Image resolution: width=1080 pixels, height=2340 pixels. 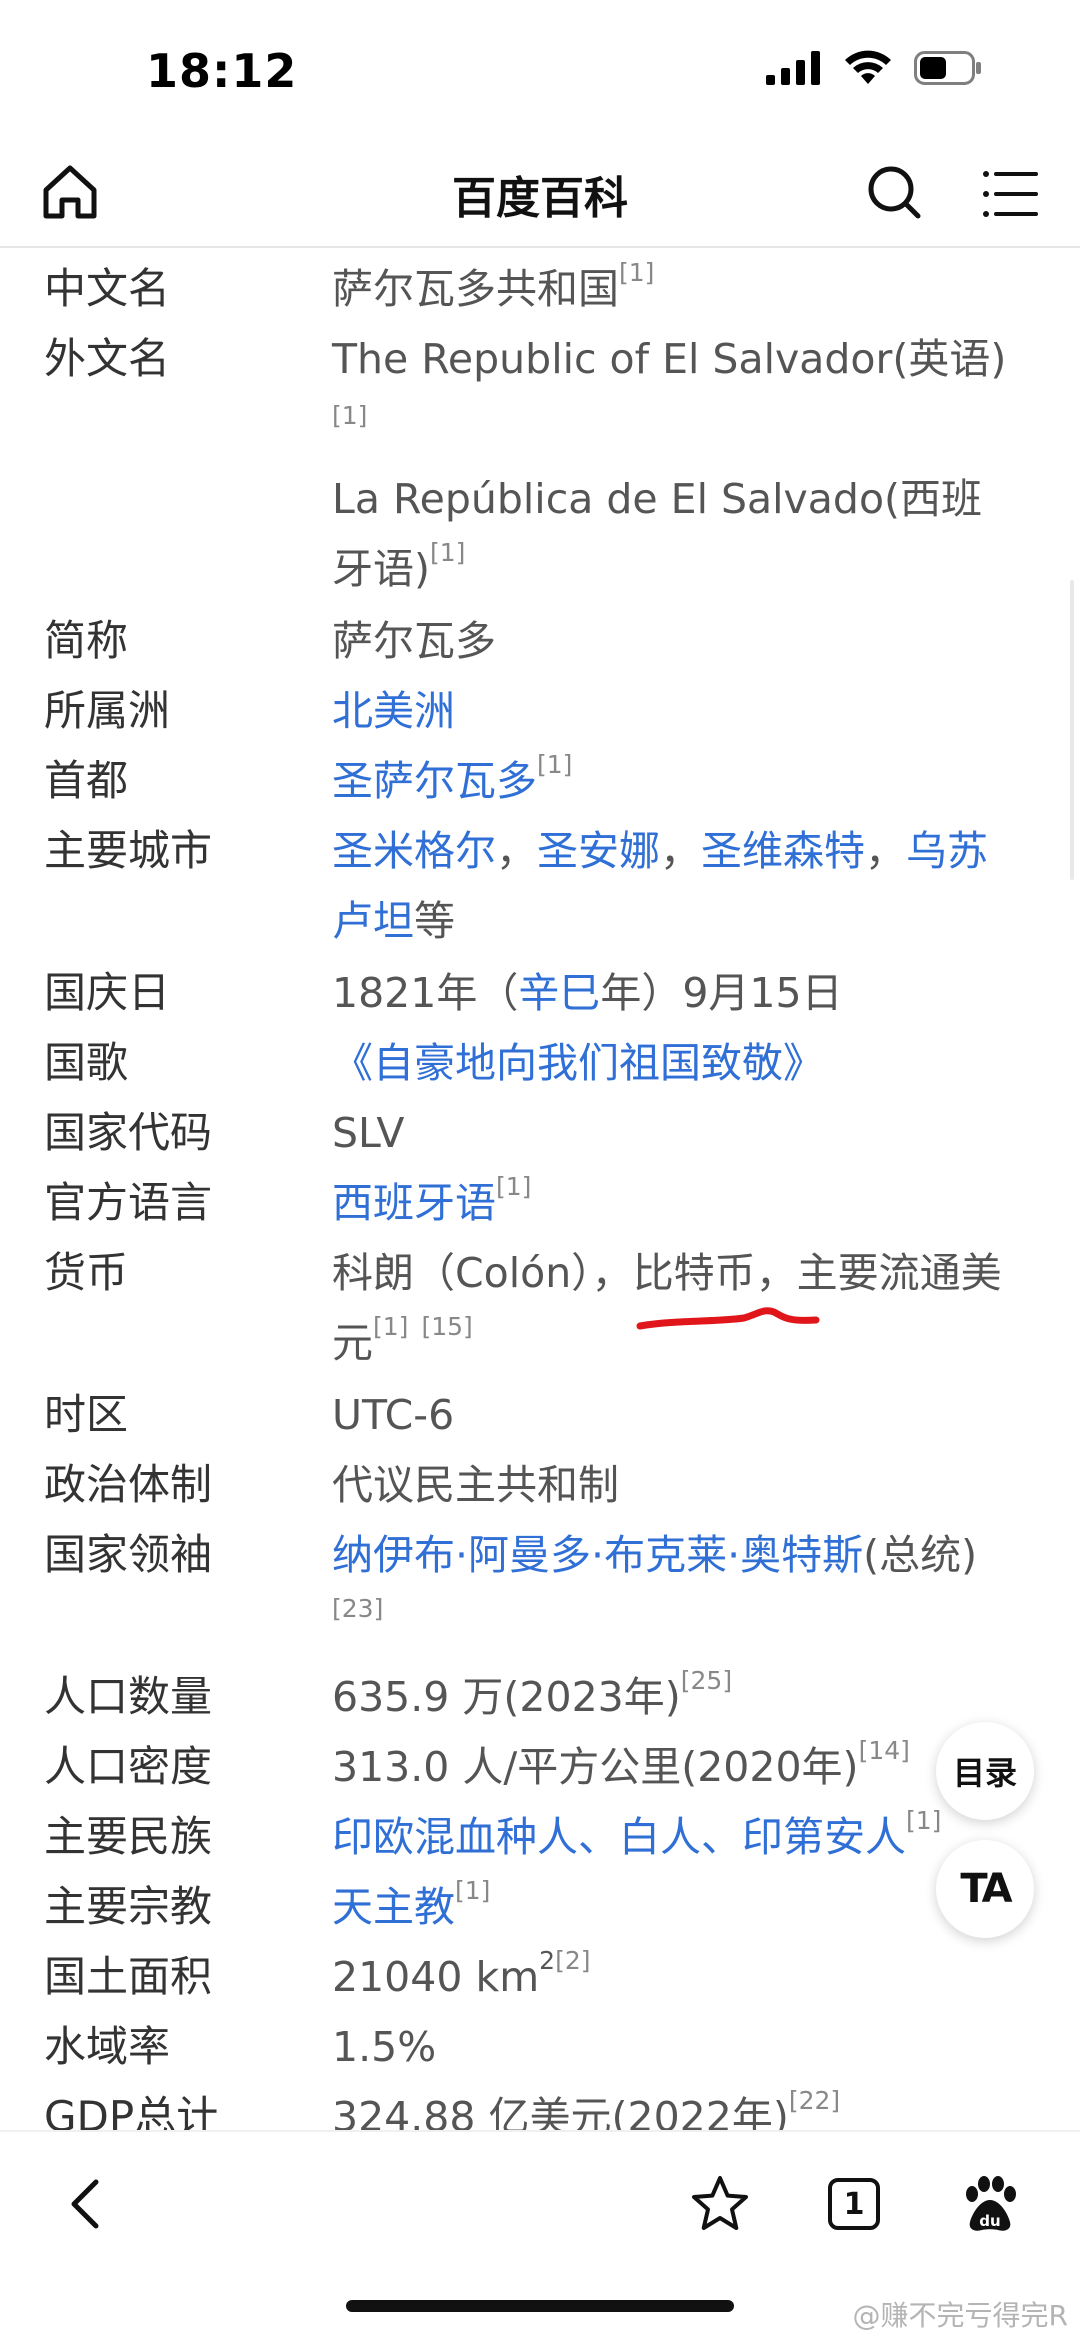 I want to click on value-text: 635.9 万(2023年), so click(x=506, y=1697).